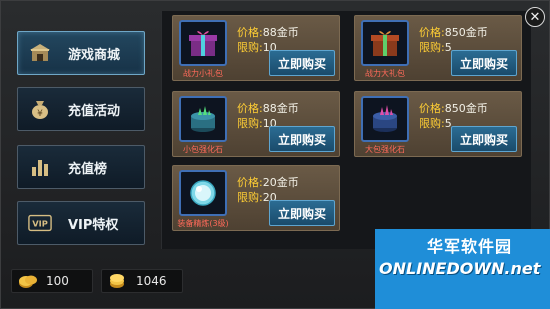  I want to click on item-name: 战力小礼包, so click(203, 73).